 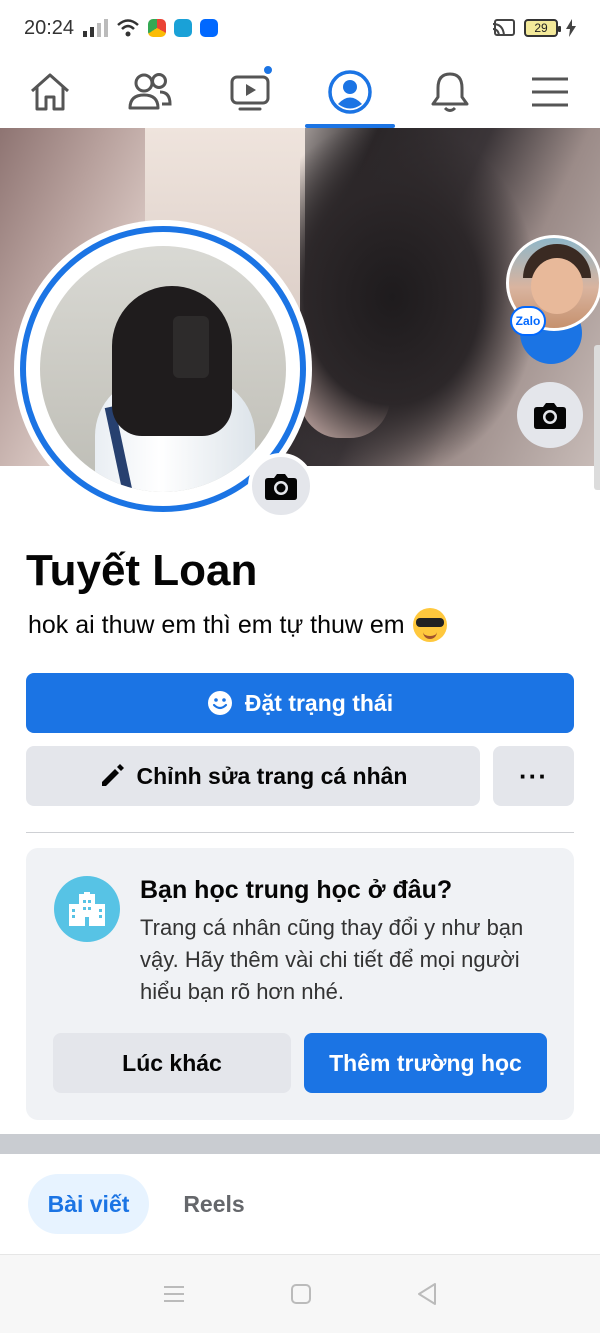 I want to click on bio-text: hok ai thuw em thì em tự thuw em, so click(x=216, y=624).